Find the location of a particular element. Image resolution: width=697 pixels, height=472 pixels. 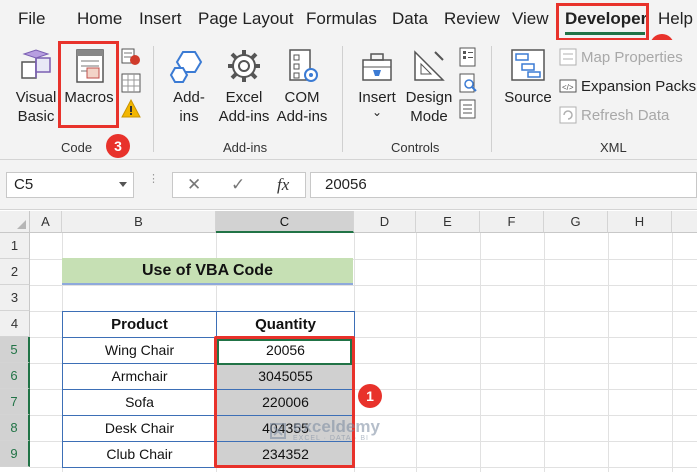

map-properties-button: Map Properties is located at coordinates (621, 57).